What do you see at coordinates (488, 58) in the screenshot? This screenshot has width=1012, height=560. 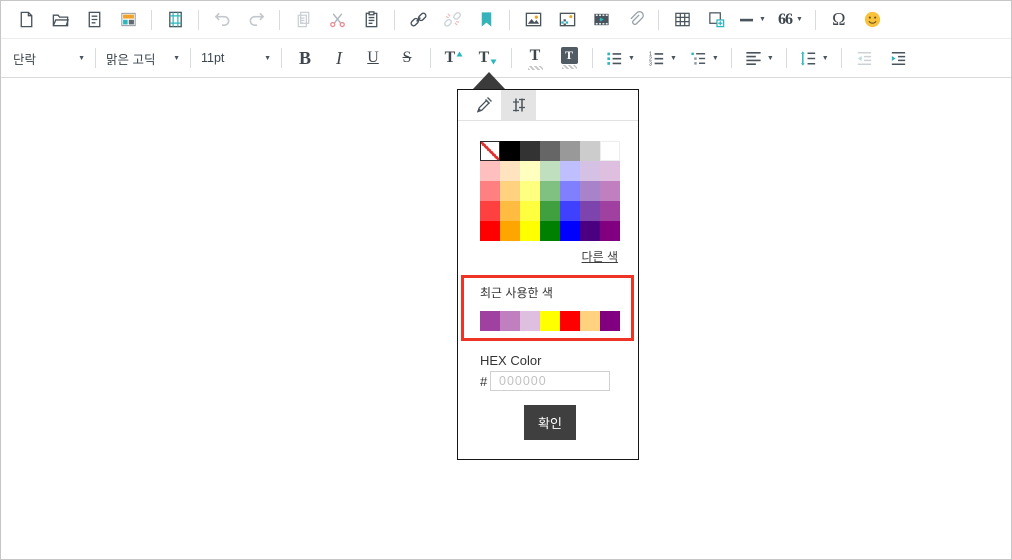 I see `subscript-button: T` at bounding box center [488, 58].